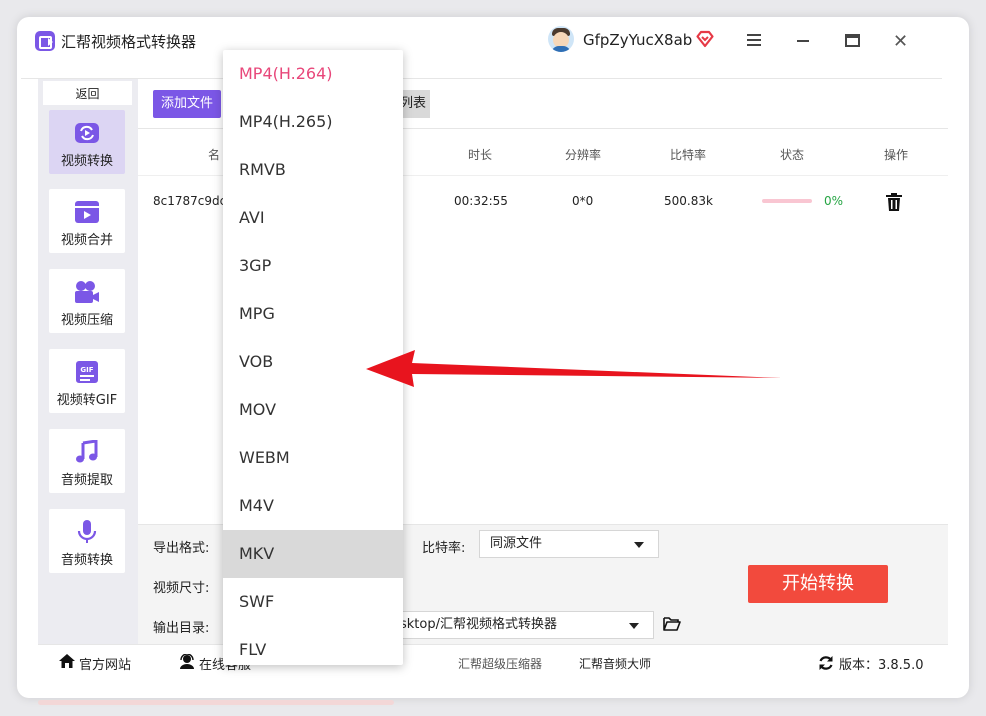 The width and height of the screenshot is (986, 716). I want to click on trash-icon, so click(894, 202).